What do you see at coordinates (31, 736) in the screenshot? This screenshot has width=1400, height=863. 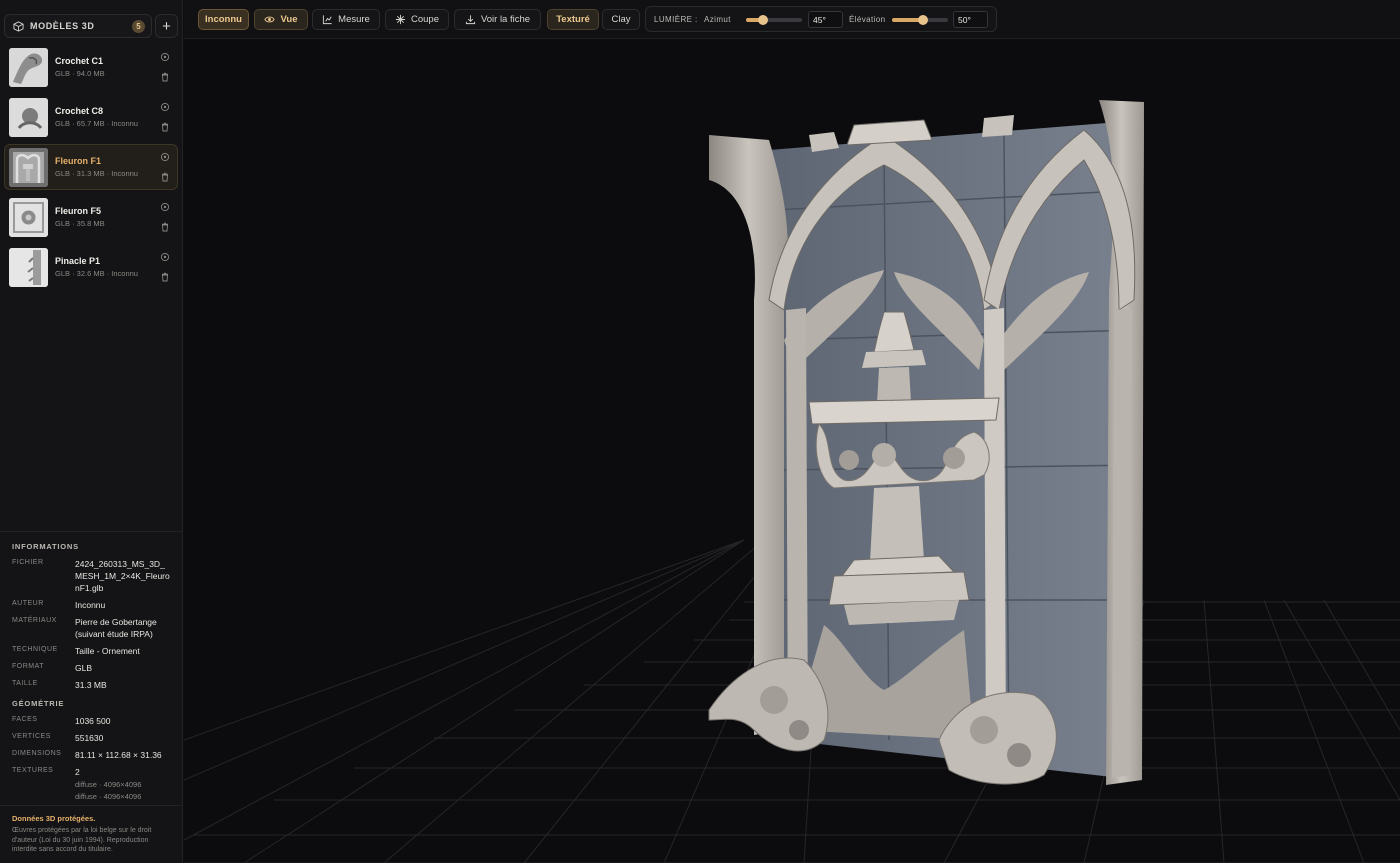 I see `info-key: VERTICES` at bounding box center [31, 736].